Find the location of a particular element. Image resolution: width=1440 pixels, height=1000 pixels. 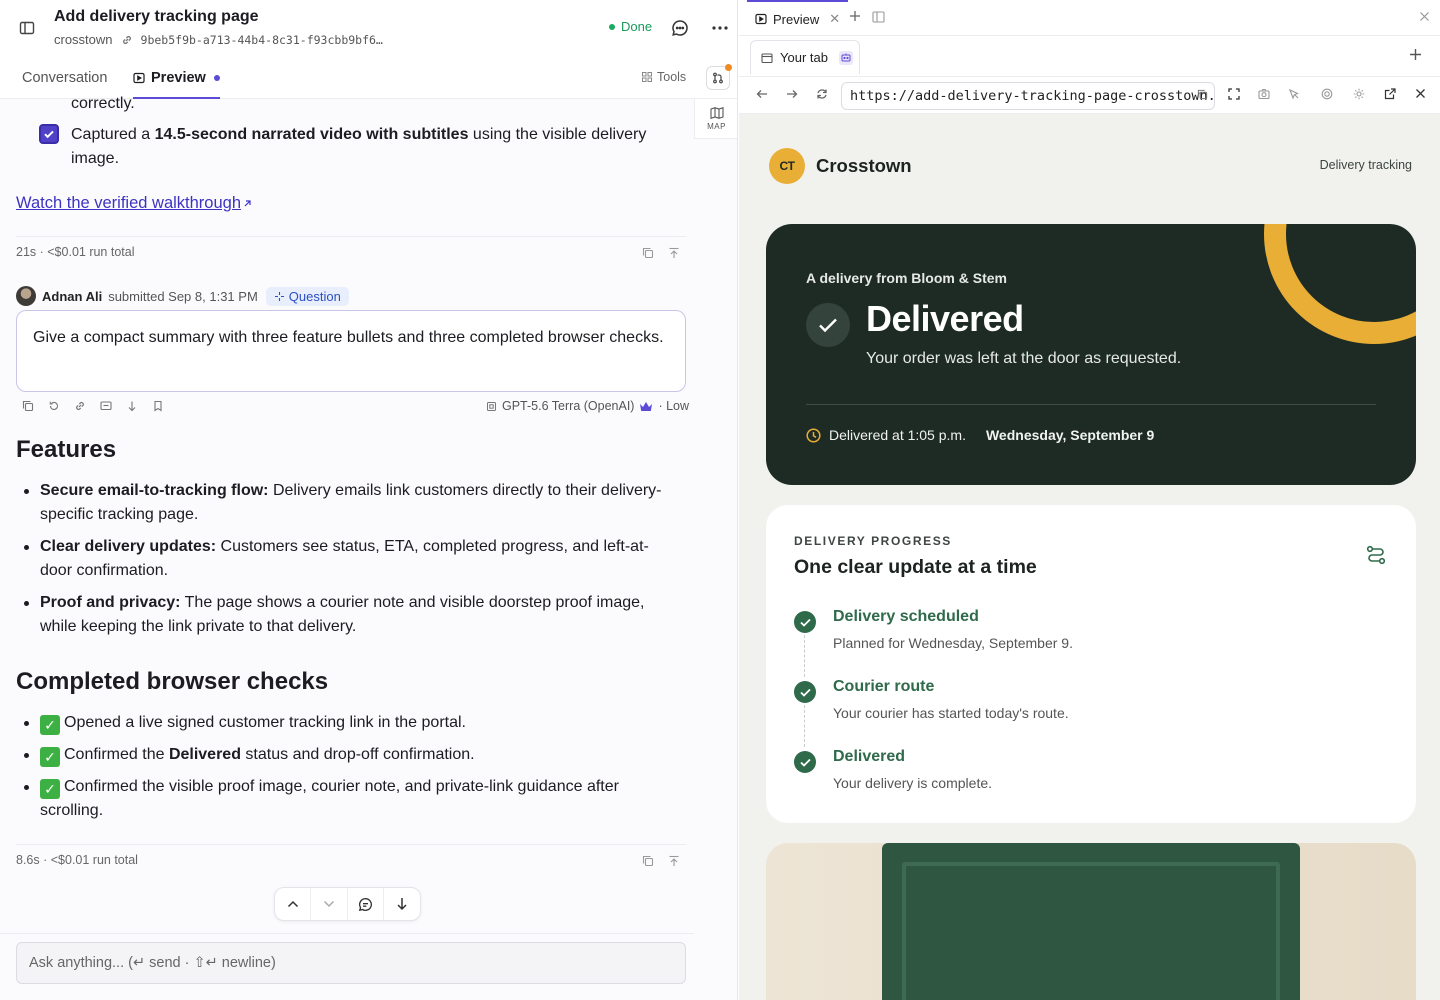

walkthrough-link-label: Watch the verified walkthrough is located at coordinates (128, 203).